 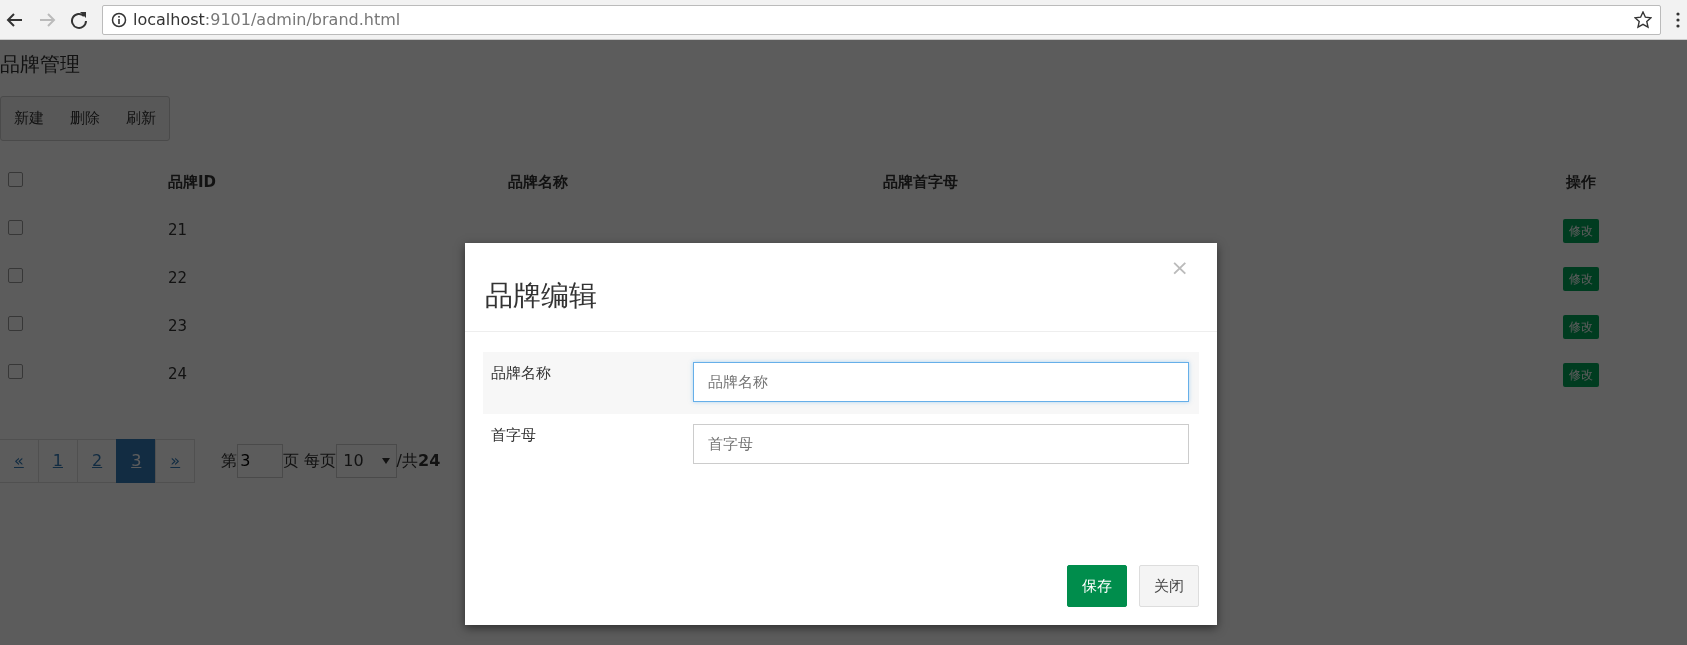 I want to click on per-page-label: 页 每页, so click(x=310, y=460).